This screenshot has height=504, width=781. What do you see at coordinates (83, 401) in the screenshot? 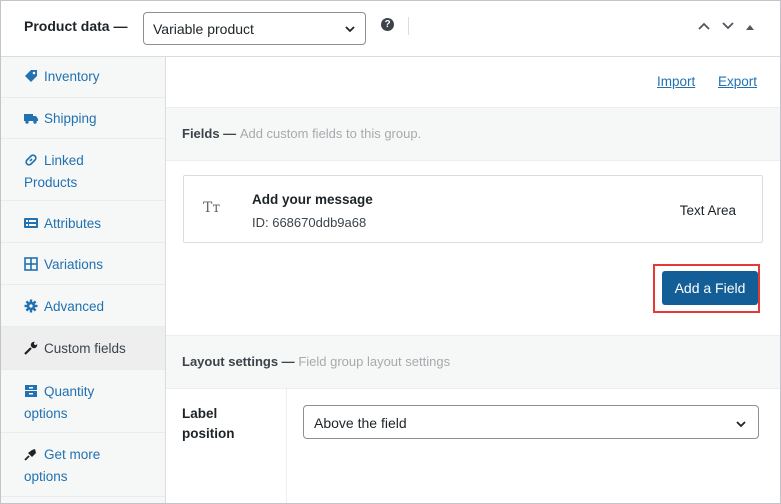
I see `tab-quantity-options: Quantity options` at bounding box center [83, 401].